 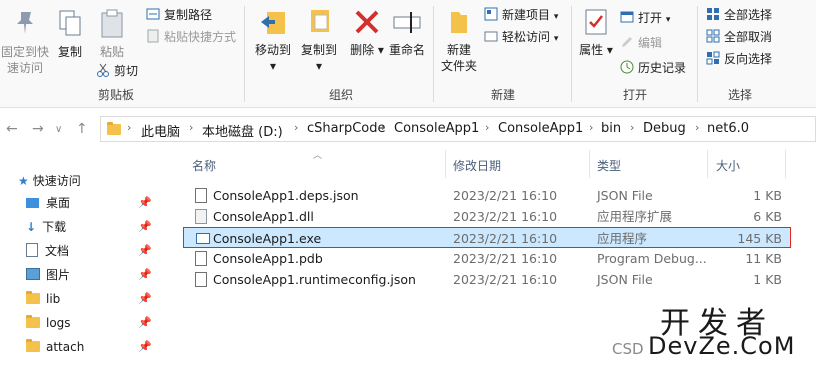 I want to click on column-headers: ︿ 名称 修改日期 类型 大小, so click(x=495, y=164).